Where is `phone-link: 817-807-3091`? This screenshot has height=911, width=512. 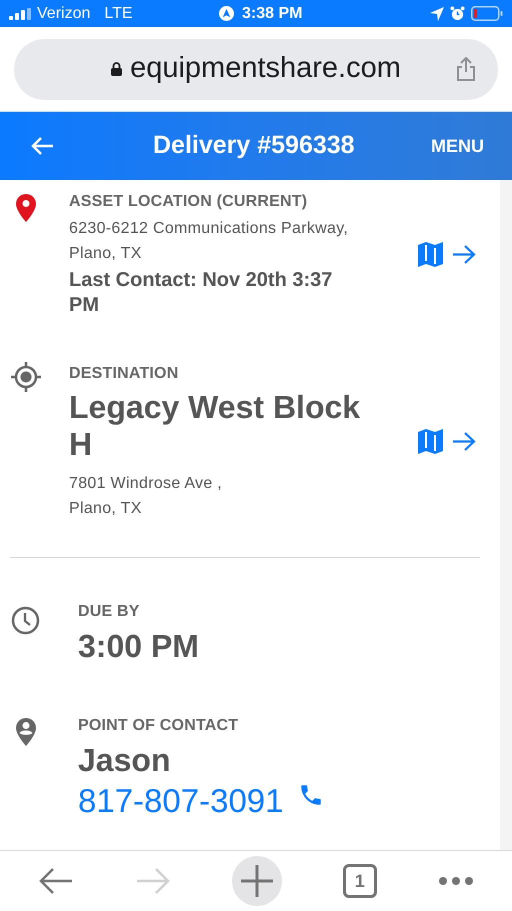
phone-link: 817-807-3091 is located at coordinates (181, 801).